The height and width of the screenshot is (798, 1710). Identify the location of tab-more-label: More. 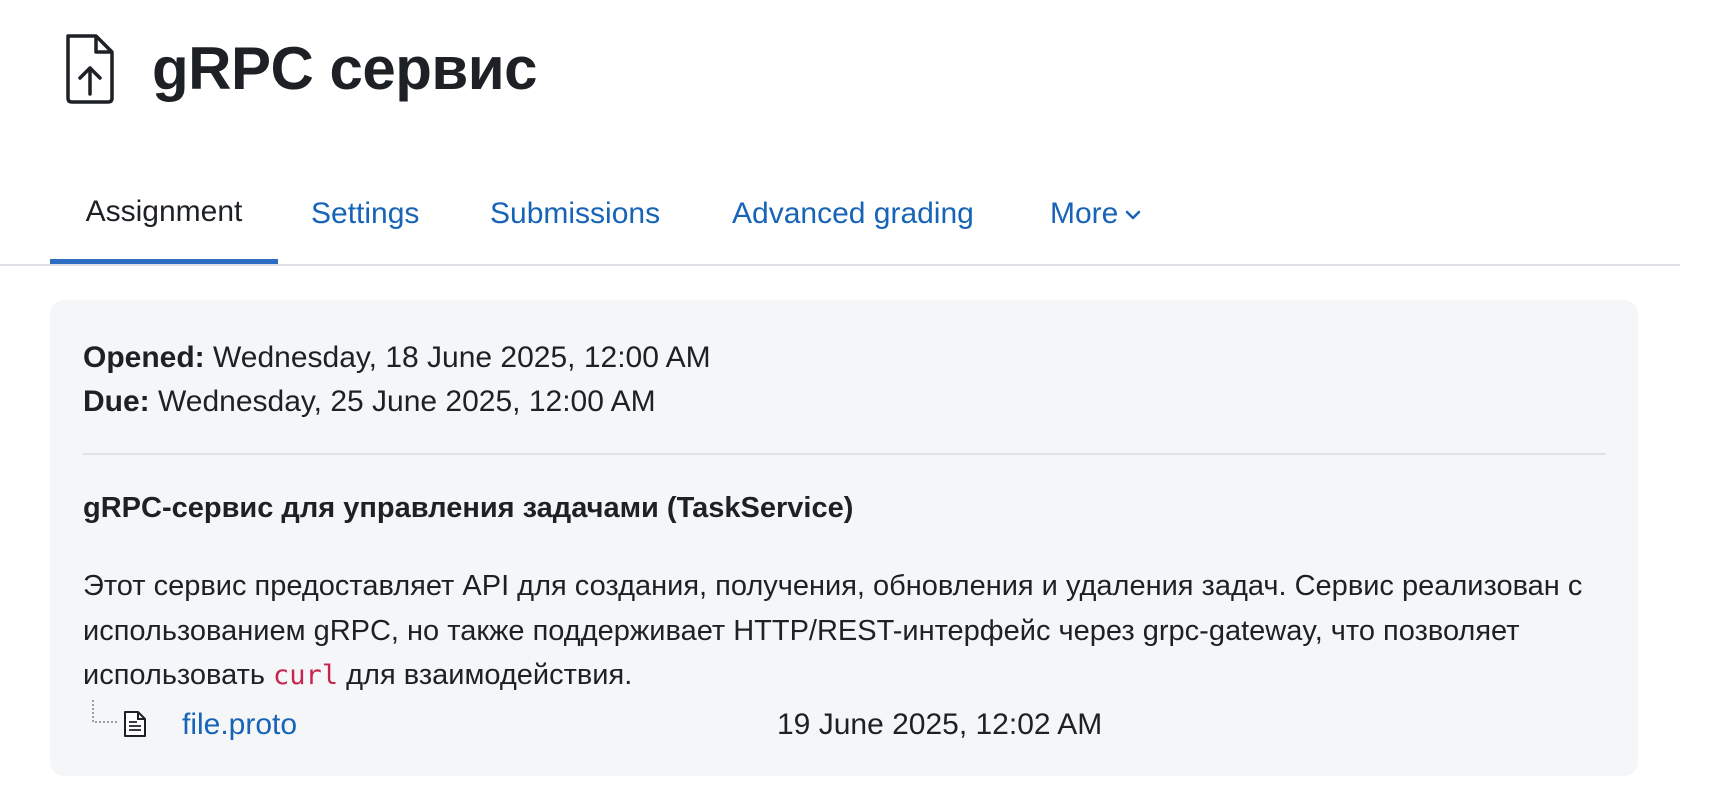
(1084, 213).